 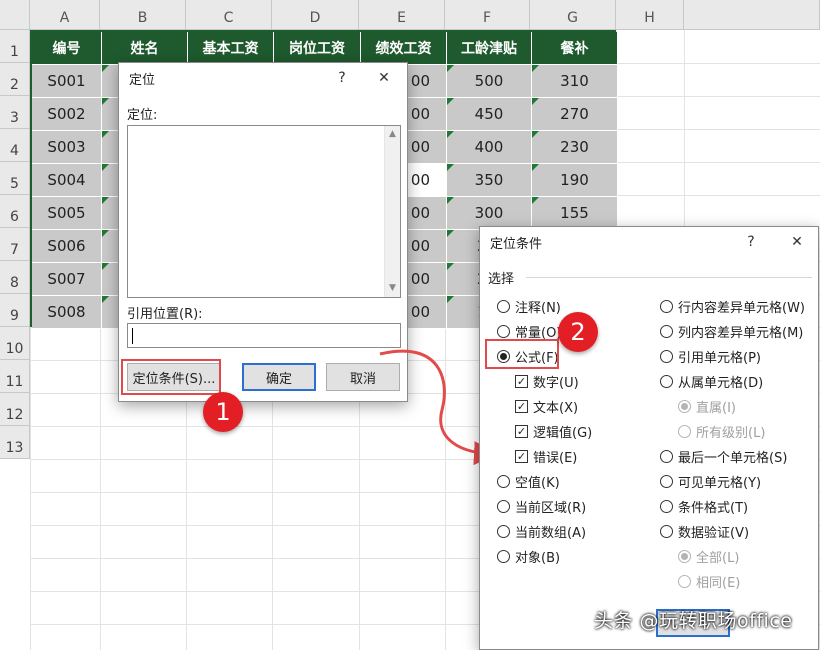 What do you see at coordinates (15, 112) in the screenshot?
I see `row-header-3: 3` at bounding box center [15, 112].